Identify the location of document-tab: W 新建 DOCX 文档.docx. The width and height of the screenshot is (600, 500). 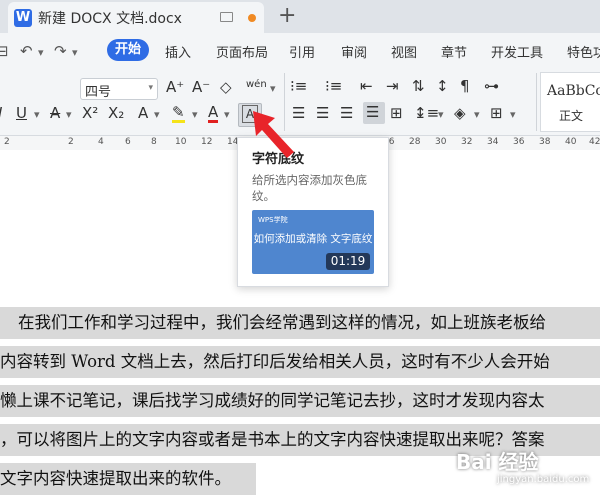
(136, 17).